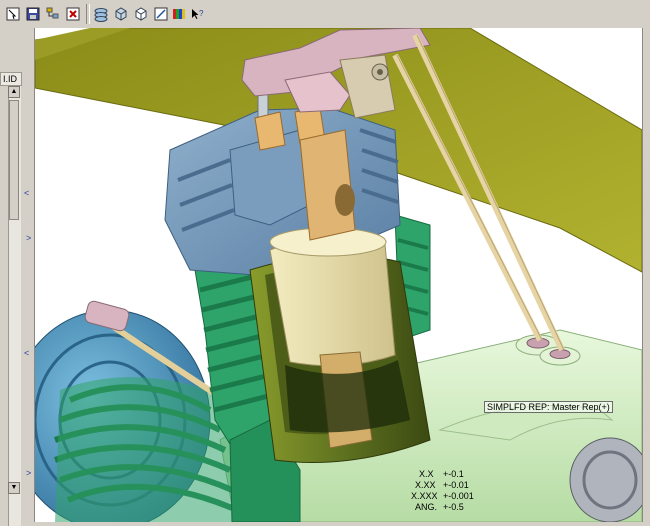 The width and height of the screenshot is (650, 526). I want to click on close-window-icon, so click(73, 14).